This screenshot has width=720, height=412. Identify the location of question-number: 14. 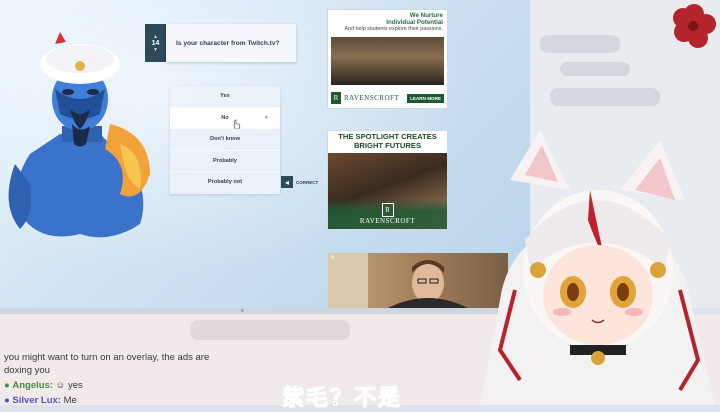
(155, 43).